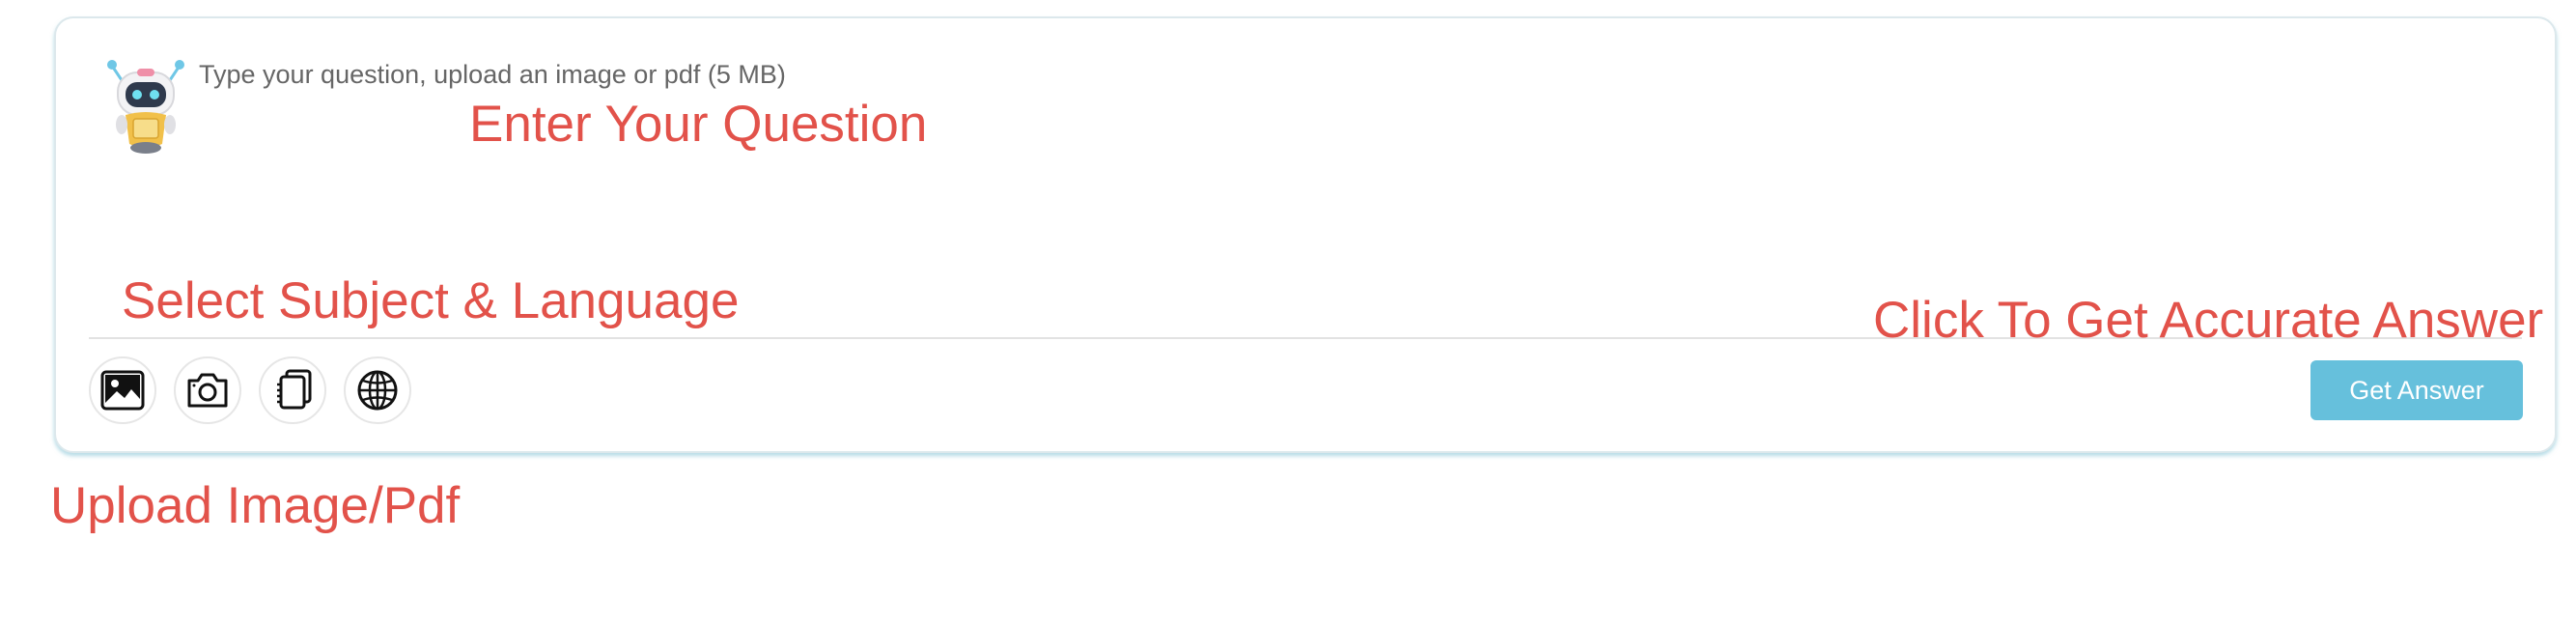  I want to click on upload-image-button, so click(123, 390).